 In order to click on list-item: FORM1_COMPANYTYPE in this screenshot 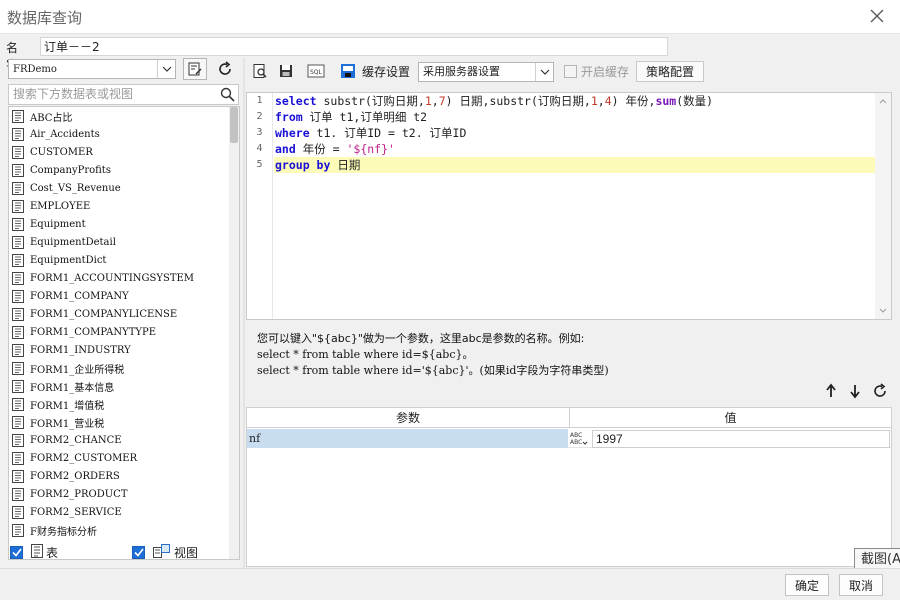, I will do `click(119, 332)`.